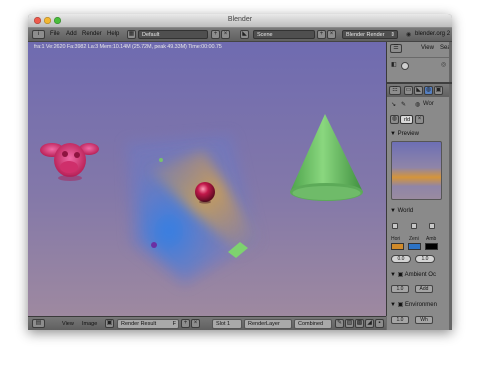 The width and height of the screenshot is (481, 369). What do you see at coordinates (394, 105) in the screenshot?
I see `breadcrumb-icon: ↘` at bounding box center [394, 105].